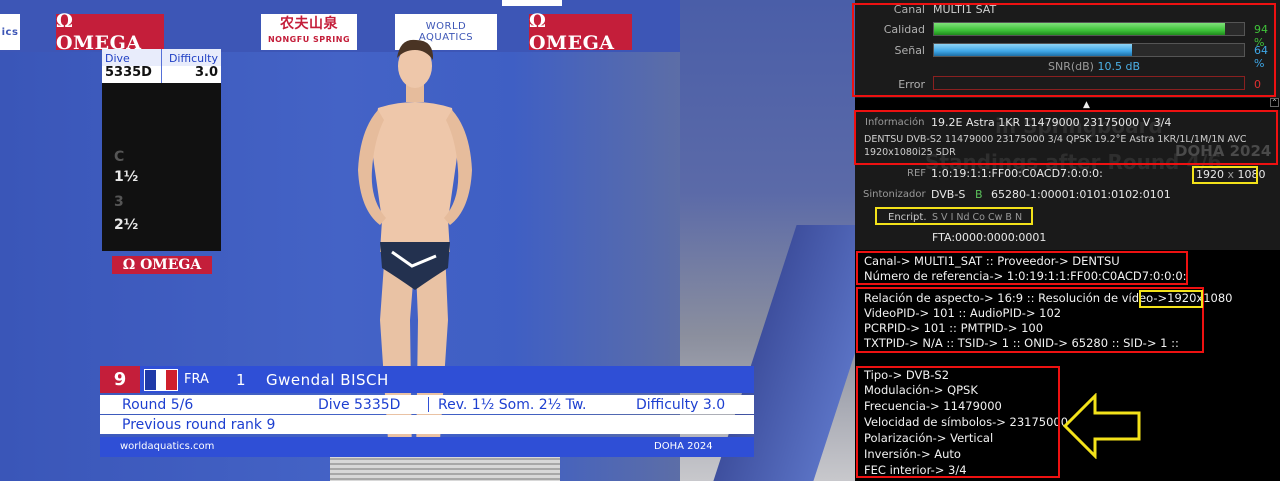 This screenshot has width=1280, height=481. What do you see at coordinates (532, 3) in the screenshot?
I see `sponsor-edge-top` at bounding box center [532, 3].